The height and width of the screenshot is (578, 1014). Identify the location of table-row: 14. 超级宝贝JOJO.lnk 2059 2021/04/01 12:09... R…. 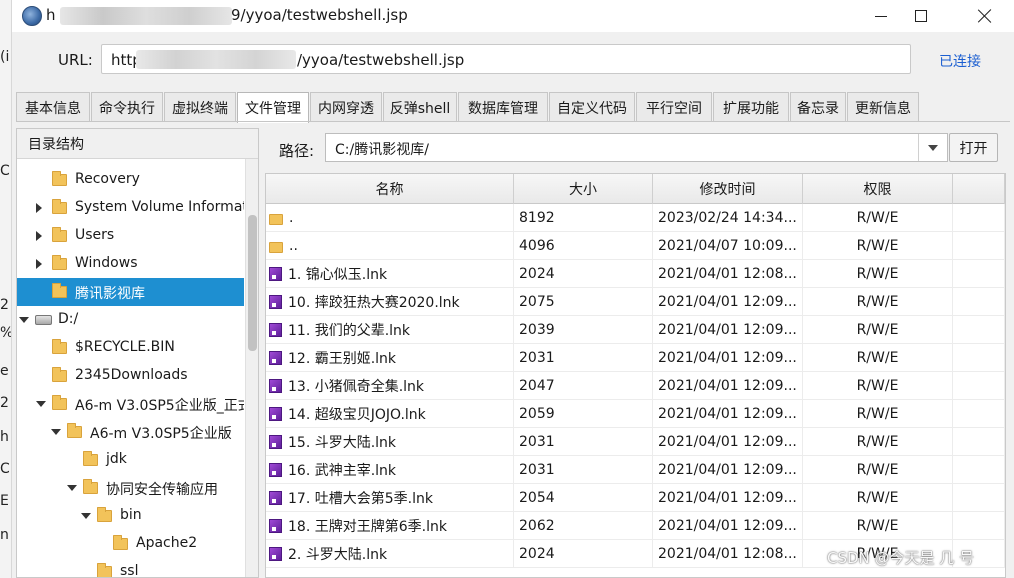
(635, 414).